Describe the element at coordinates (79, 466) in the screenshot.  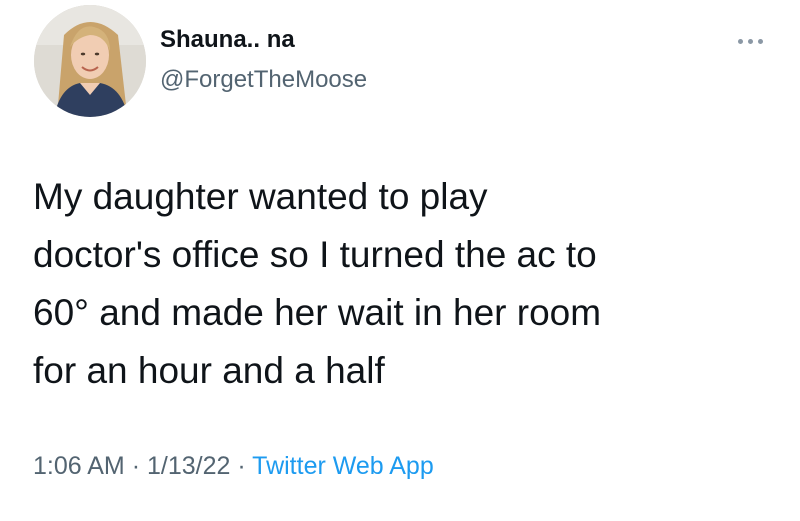
I see `tweet-time: 1:06 AM` at that location.